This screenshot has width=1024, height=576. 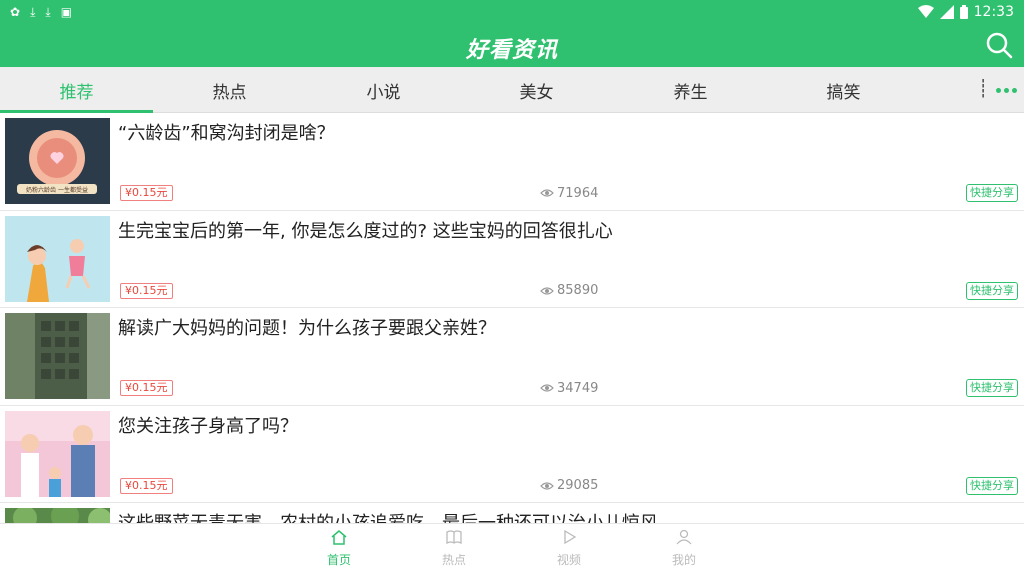 What do you see at coordinates (512, 12) in the screenshot?
I see `status-bar: ✿ ⤓ ⤓ ▣ 12:33` at bounding box center [512, 12].